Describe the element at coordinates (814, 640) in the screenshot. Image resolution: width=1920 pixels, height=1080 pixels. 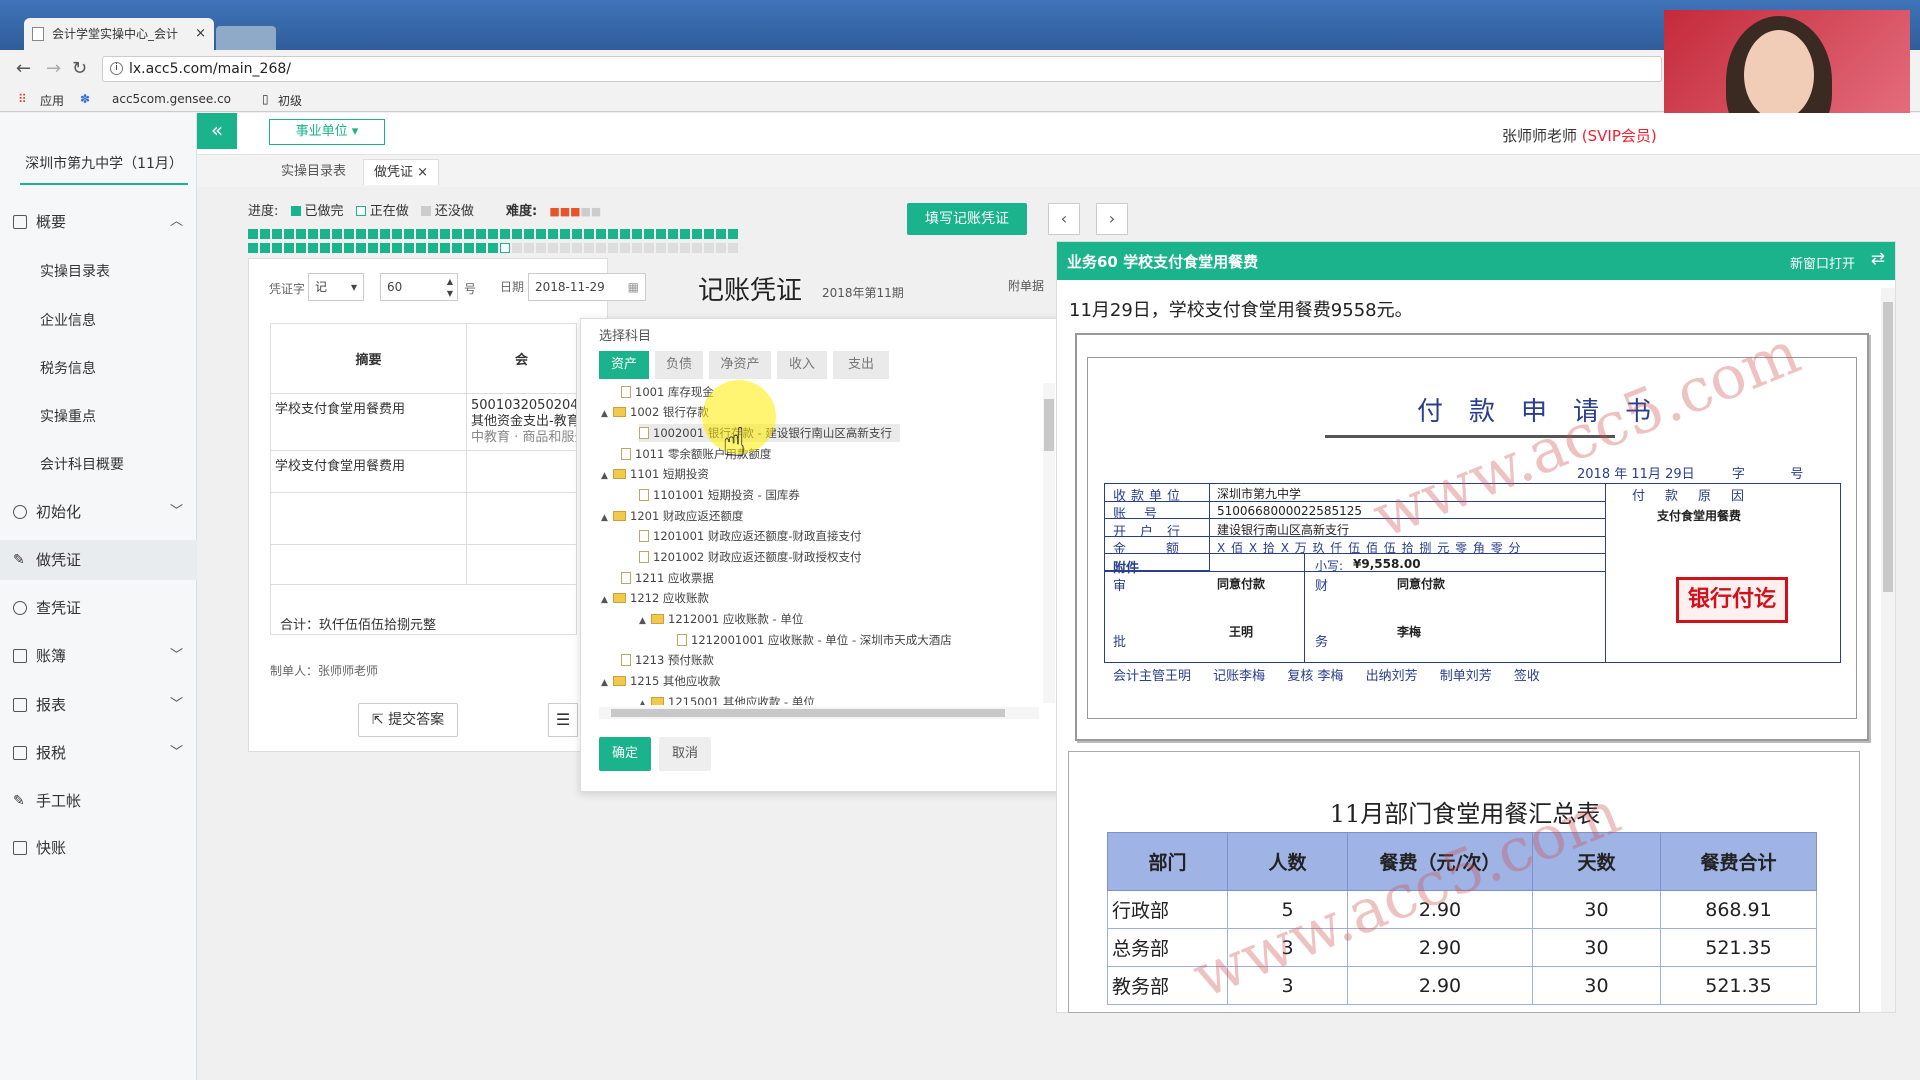
I see `tree-node: 1212001001 应收账款 - 单位 - 深圳市天成大酒店` at that location.